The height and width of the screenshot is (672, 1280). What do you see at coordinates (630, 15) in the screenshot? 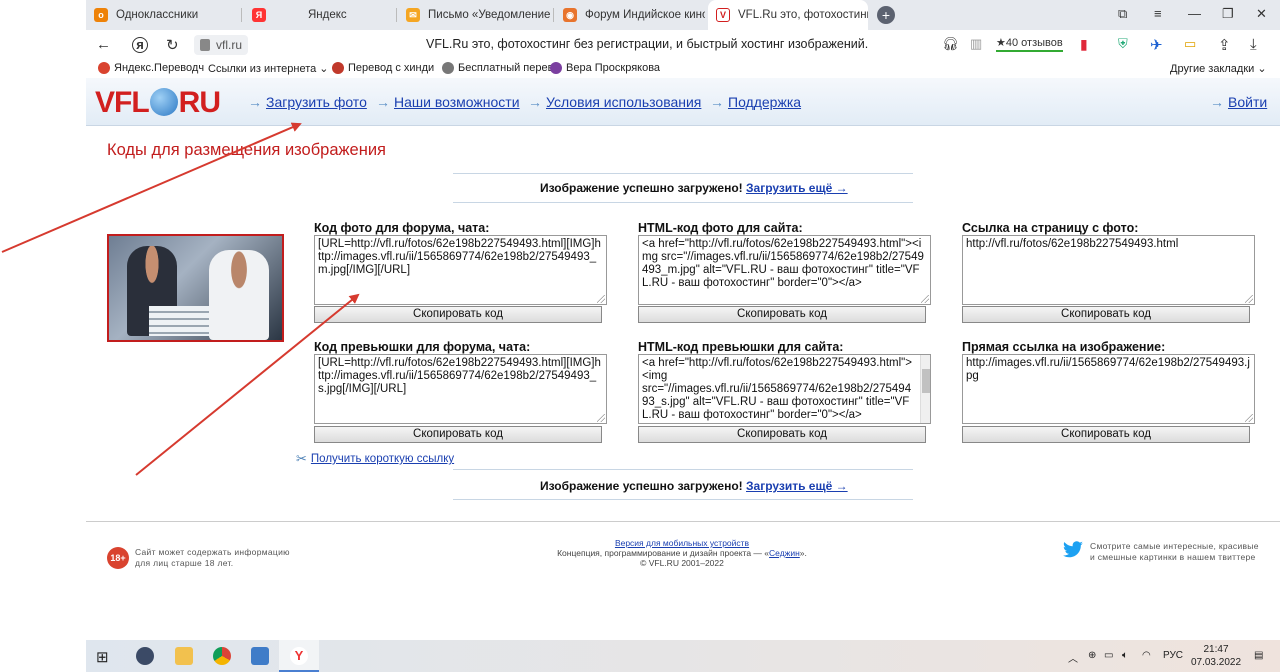
I see `tab-forum: ◉ Форум Индийское кино` at bounding box center [630, 15].